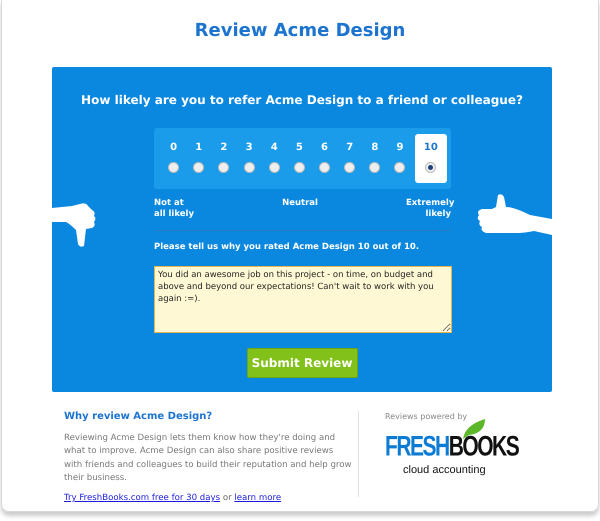 This screenshot has width=600, height=521. What do you see at coordinates (198, 148) in the screenshot?
I see `rating-number: 1` at bounding box center [198, 148].